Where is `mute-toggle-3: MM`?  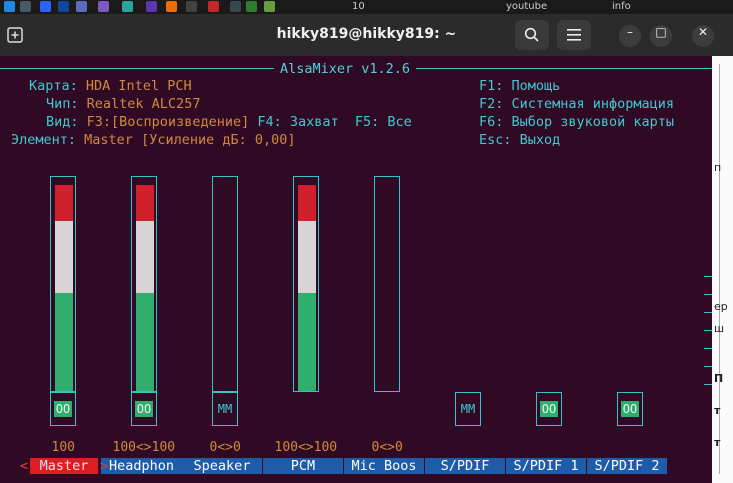 mute-toggle-3: MM is located at coordinates (225, 409).